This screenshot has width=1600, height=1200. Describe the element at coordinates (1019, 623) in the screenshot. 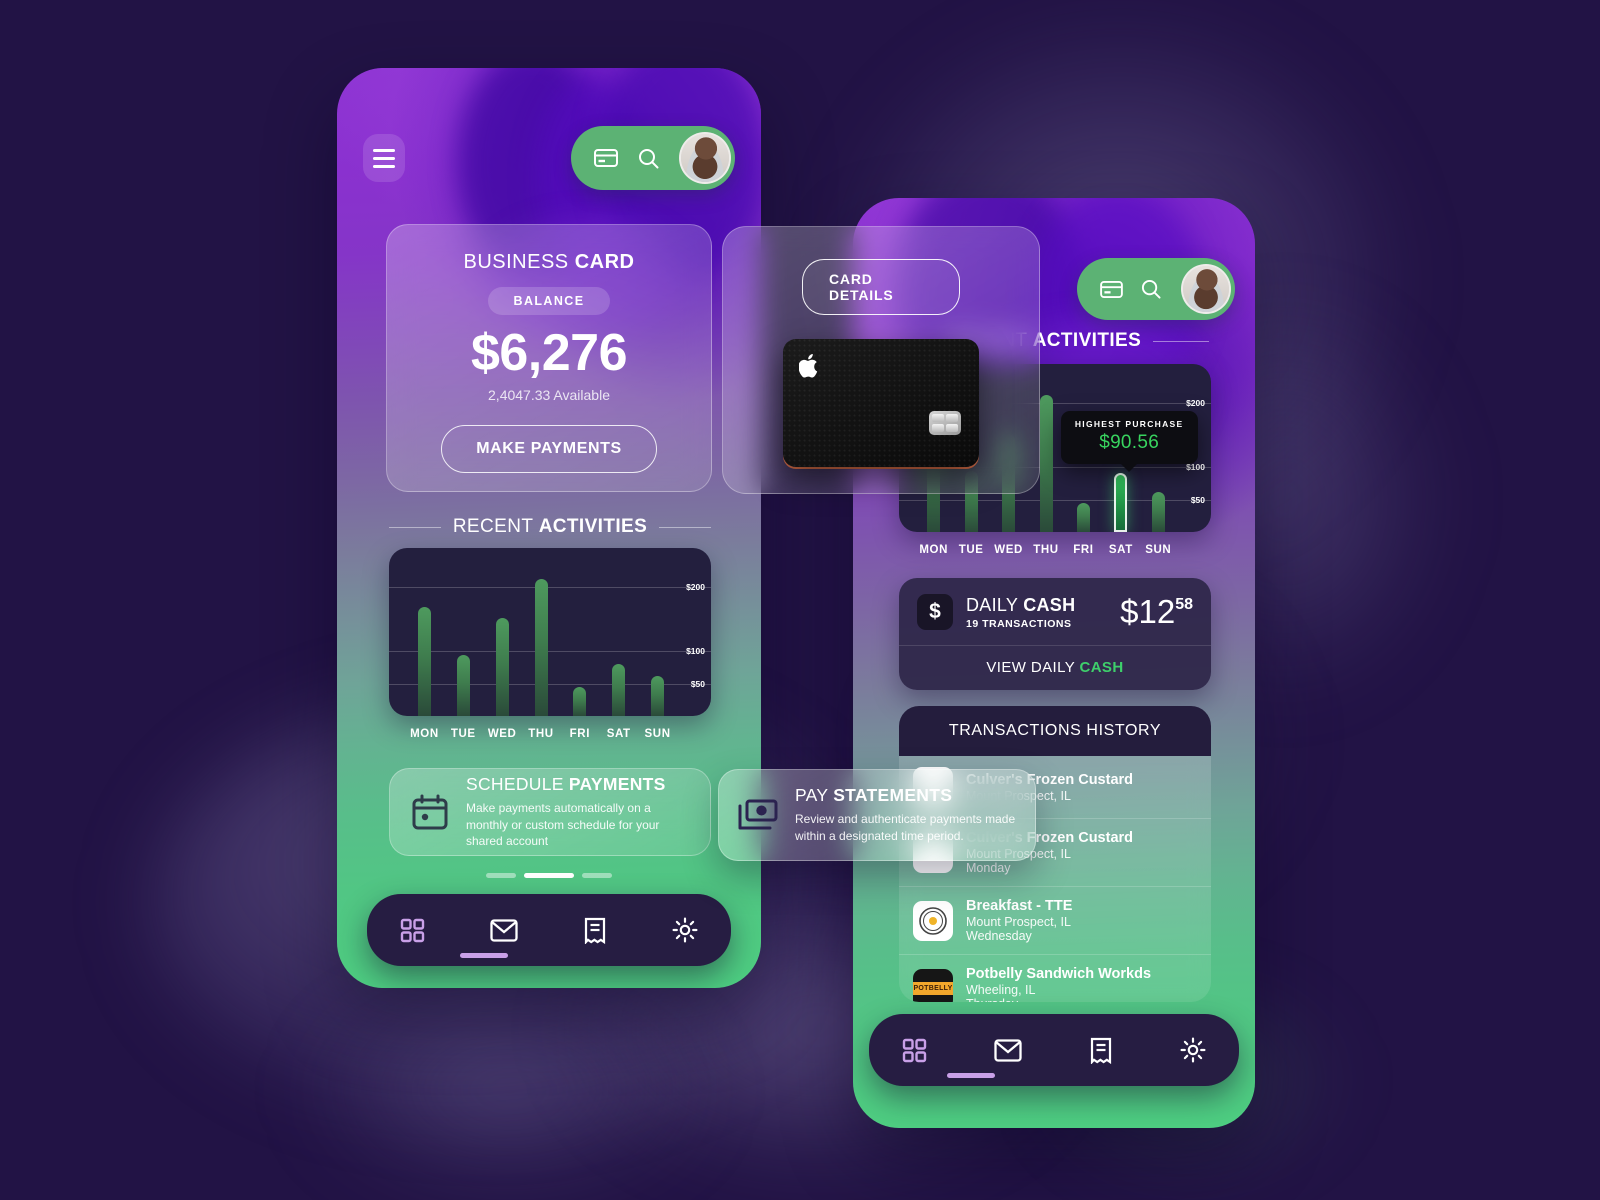

I see `daily-cash-transactions: 19 TRANSACTIONS` at that location.